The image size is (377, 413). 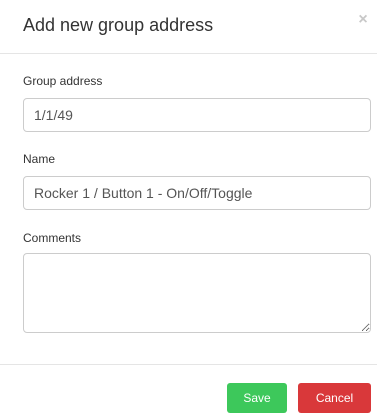 What do you see at coordinates (334, 398) in the screenshot?
I see `cancel-button: Cancel` at bounding box center [334, 398].